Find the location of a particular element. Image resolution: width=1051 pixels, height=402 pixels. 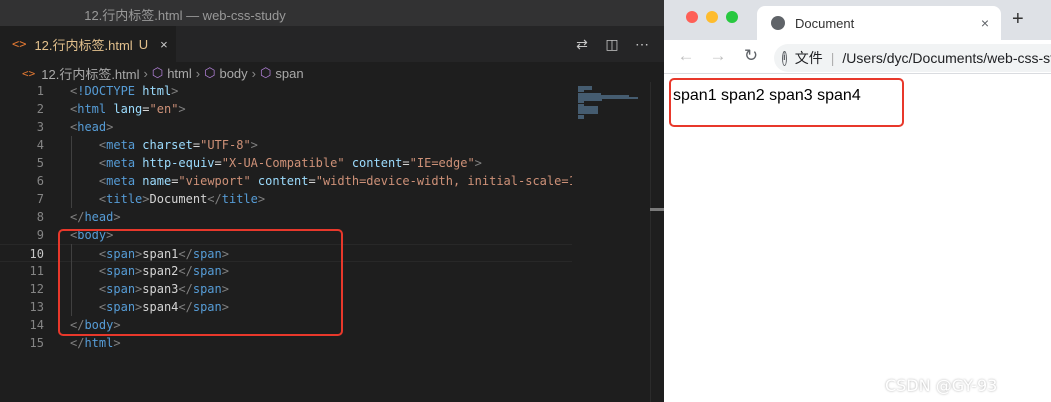

page-highlight-box is located at coordinates (786, 102).